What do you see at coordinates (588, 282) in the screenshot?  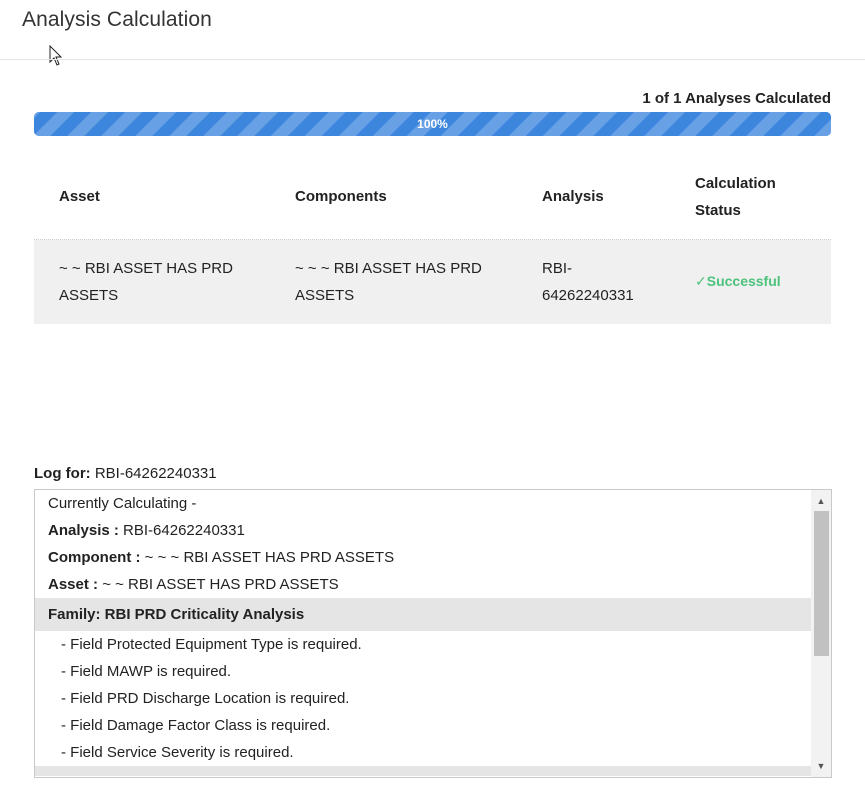 I see `cell-analysis: RBI- 64262240331` at bounding box center [588, 282].